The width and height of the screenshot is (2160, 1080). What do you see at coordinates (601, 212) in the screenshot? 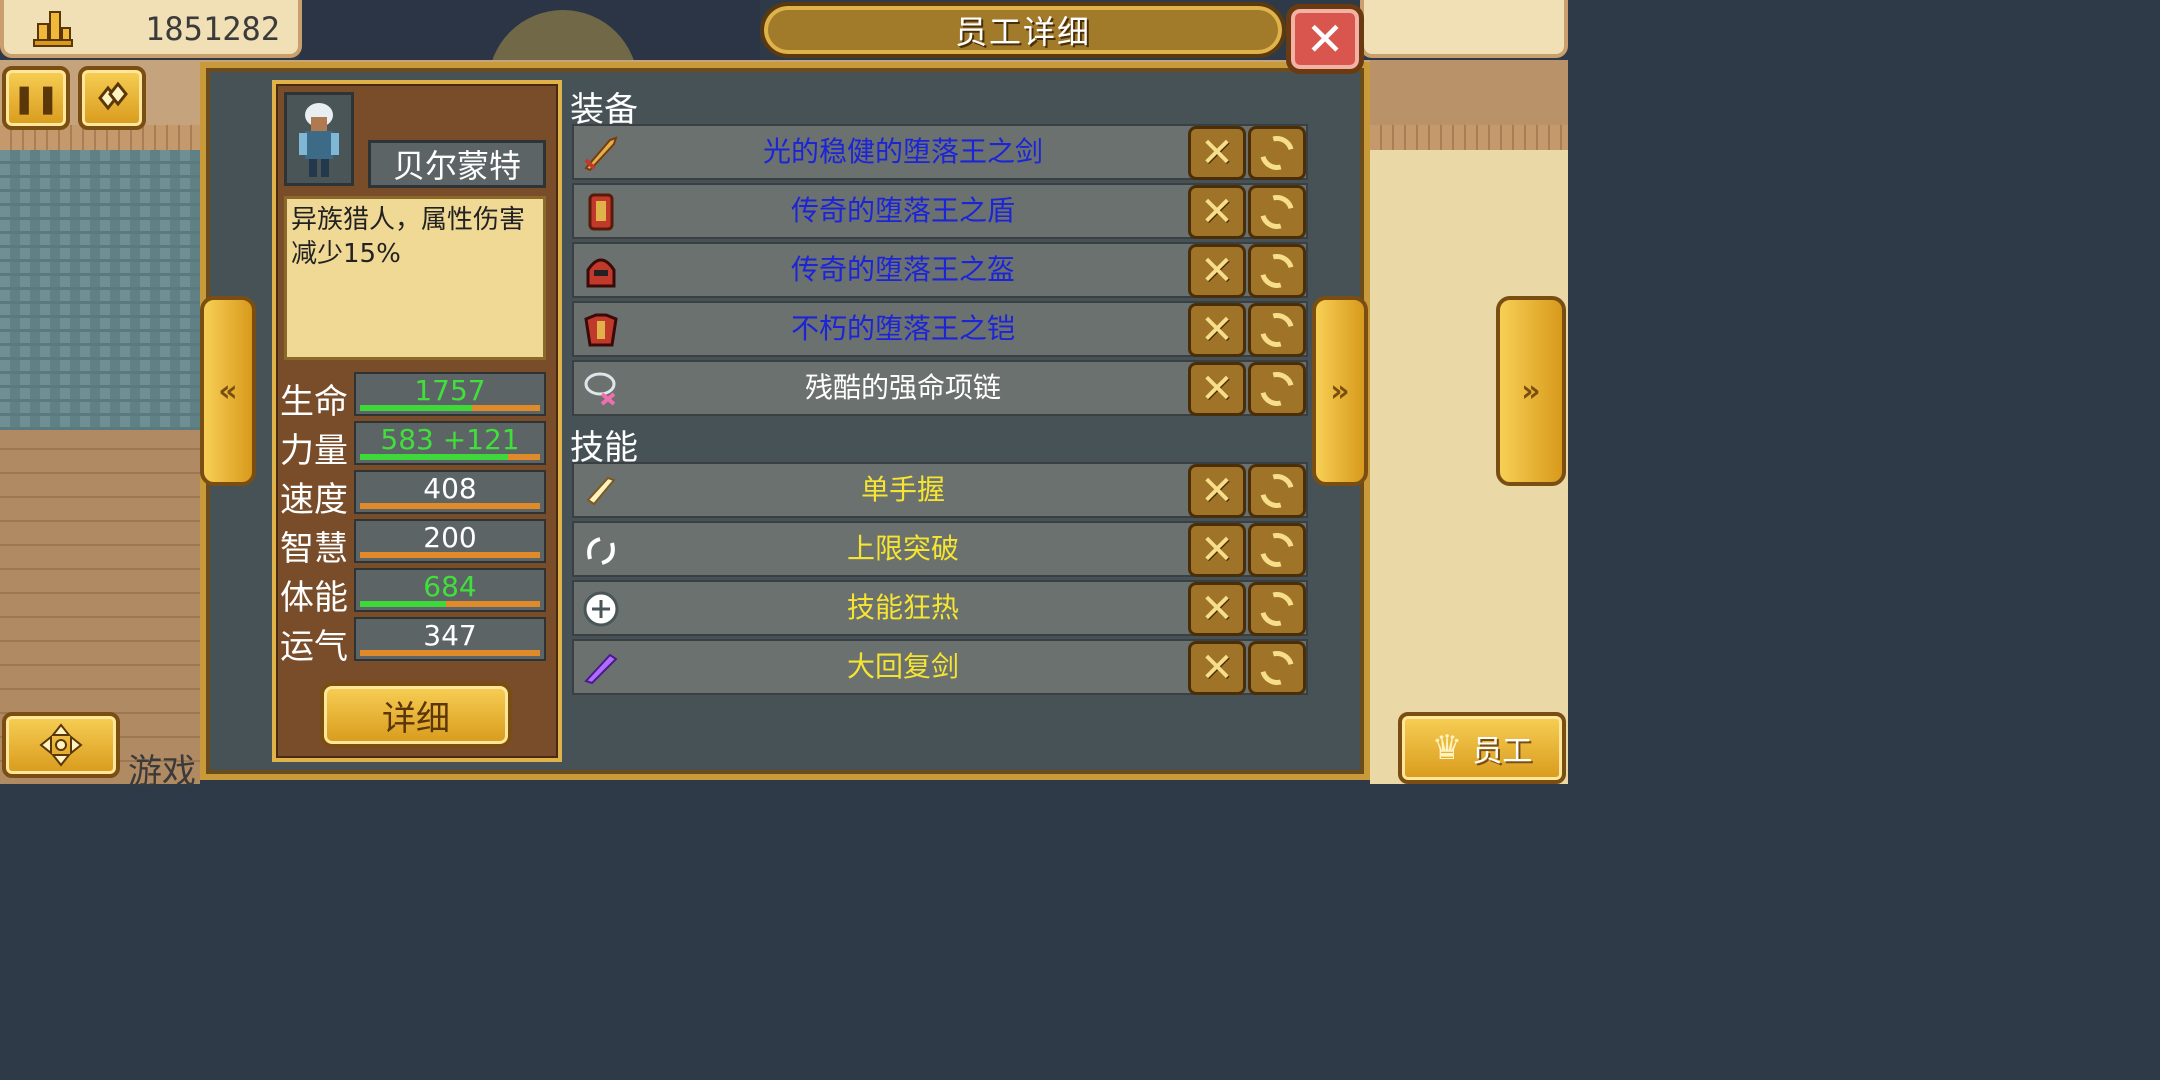
I see `shield-icon` at bounding box center [601, 212].